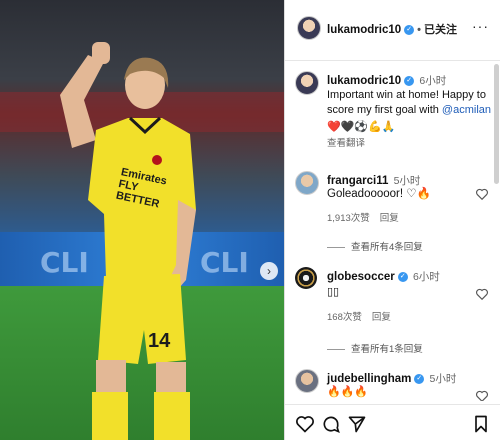 The image size is (500, 441). What do you see at coordinates (357, 181) in the screenshot?
I see `comment-username: frangarci11` at bounding box center [357, 181].